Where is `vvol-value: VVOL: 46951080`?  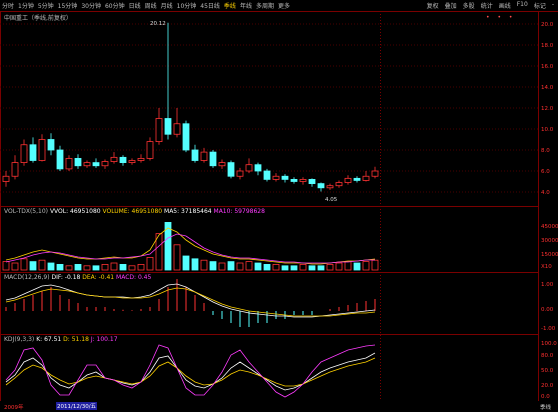
vvol-value: VVOL: 46951080 is located at coordinates (75, 211).